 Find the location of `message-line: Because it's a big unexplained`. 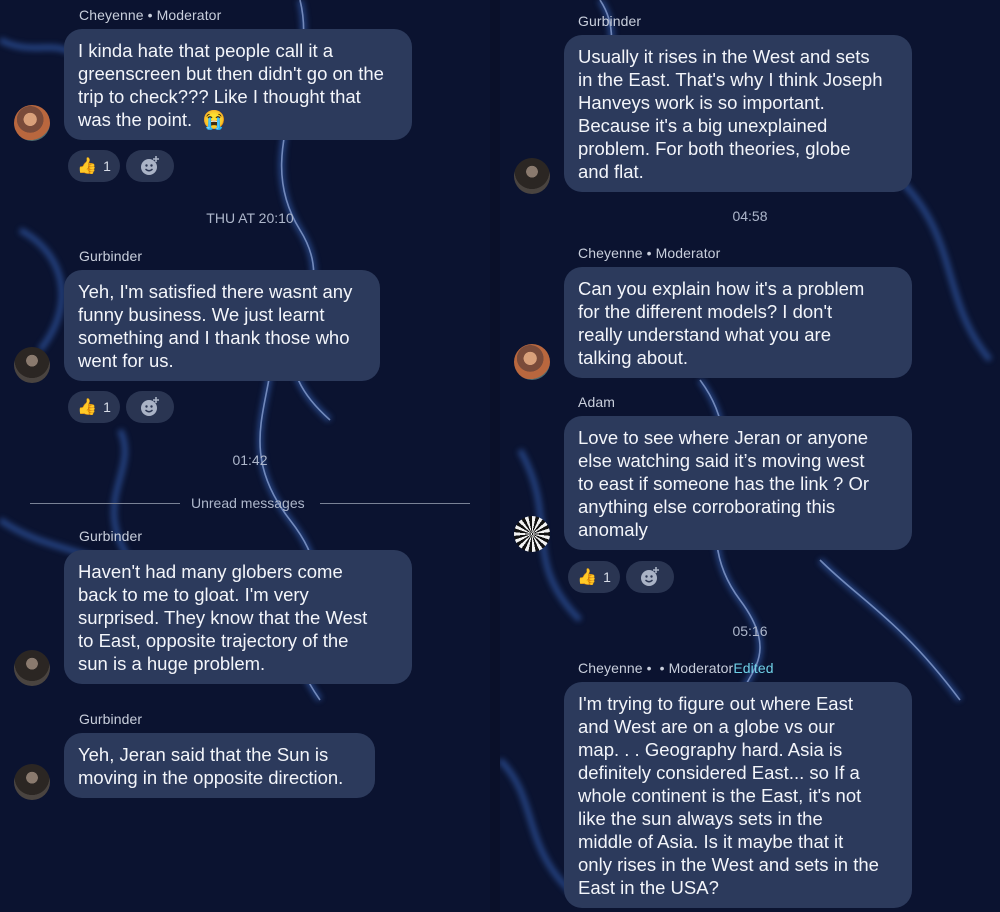

message-line: Because it's a big unexplained is located at coordinates (703, 125).